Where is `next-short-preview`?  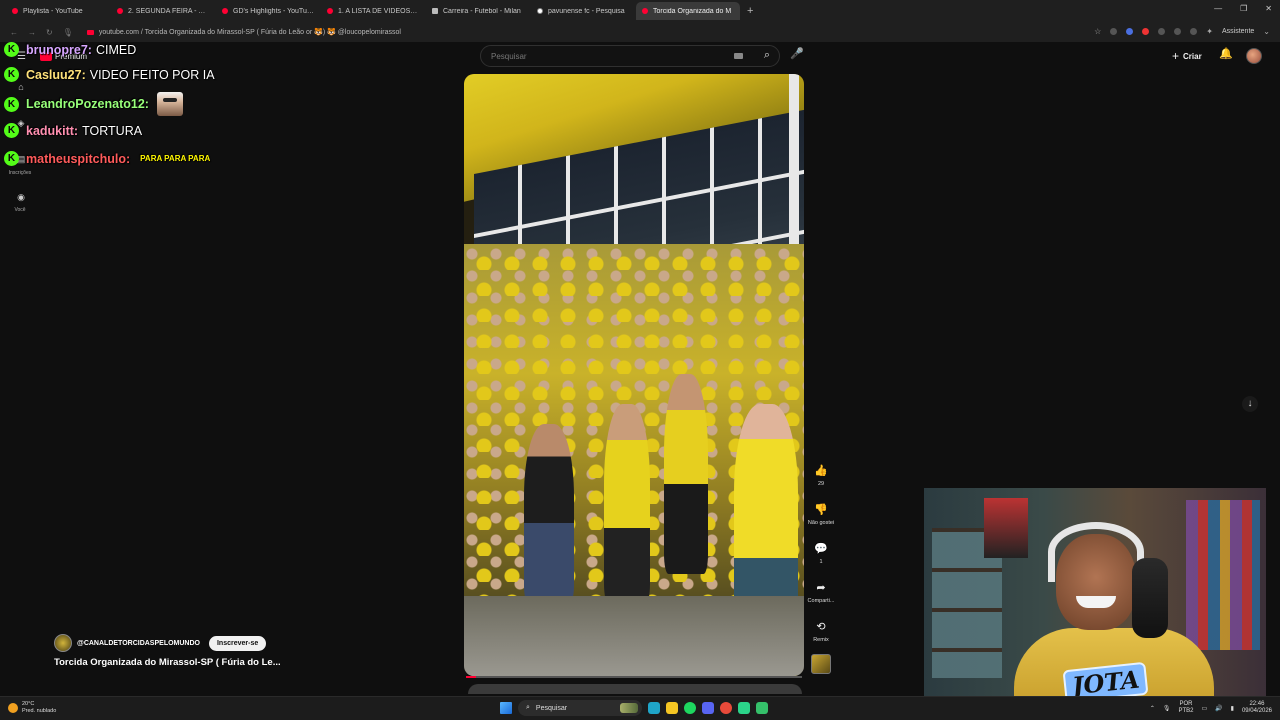 next-short-preview is located at coordinates (635, 689).